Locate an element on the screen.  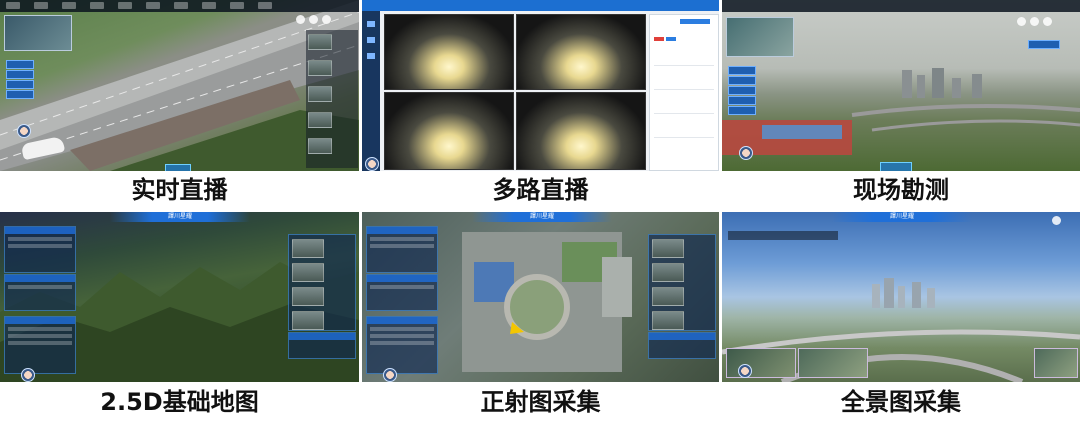
caption-live: 实时直播 is located at coordinates (179, 190).